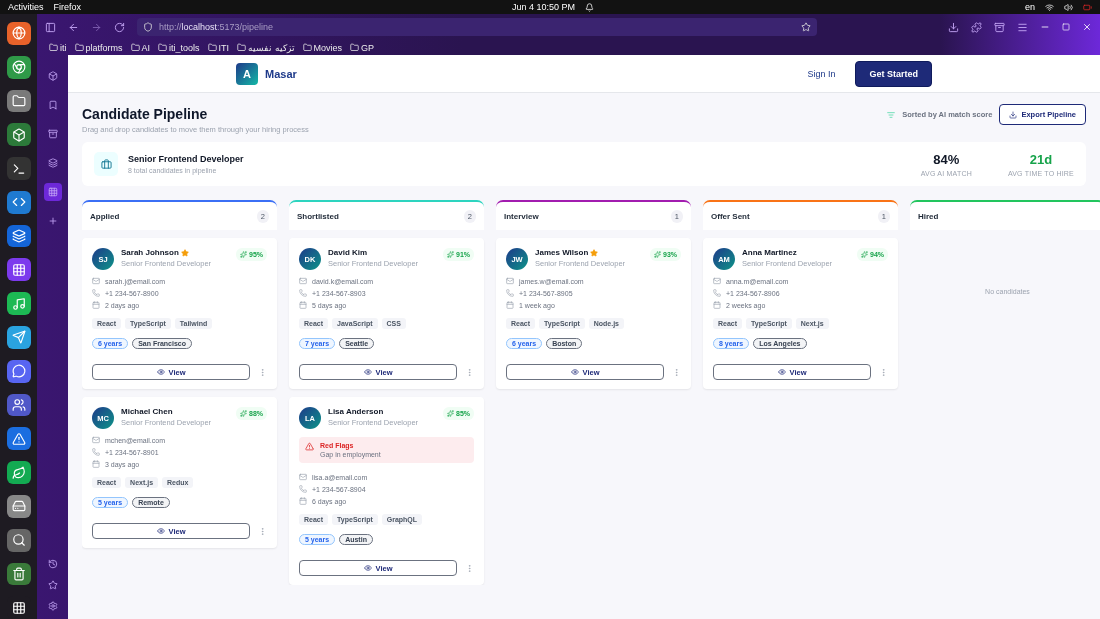  I want to click on sign-in-link: Sign In, so click(821, 73).